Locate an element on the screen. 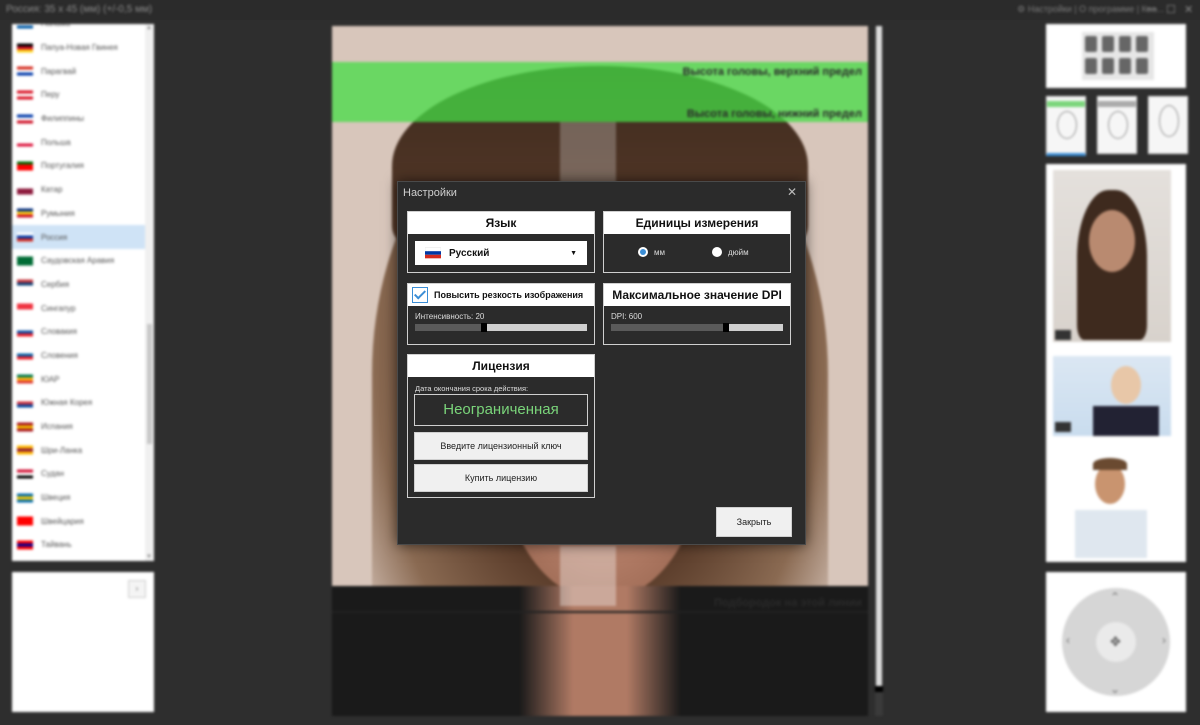 The height and width of the screenshot is (725, 1200). country-item: Шри-Ланка is located at coordinates (83, 450).